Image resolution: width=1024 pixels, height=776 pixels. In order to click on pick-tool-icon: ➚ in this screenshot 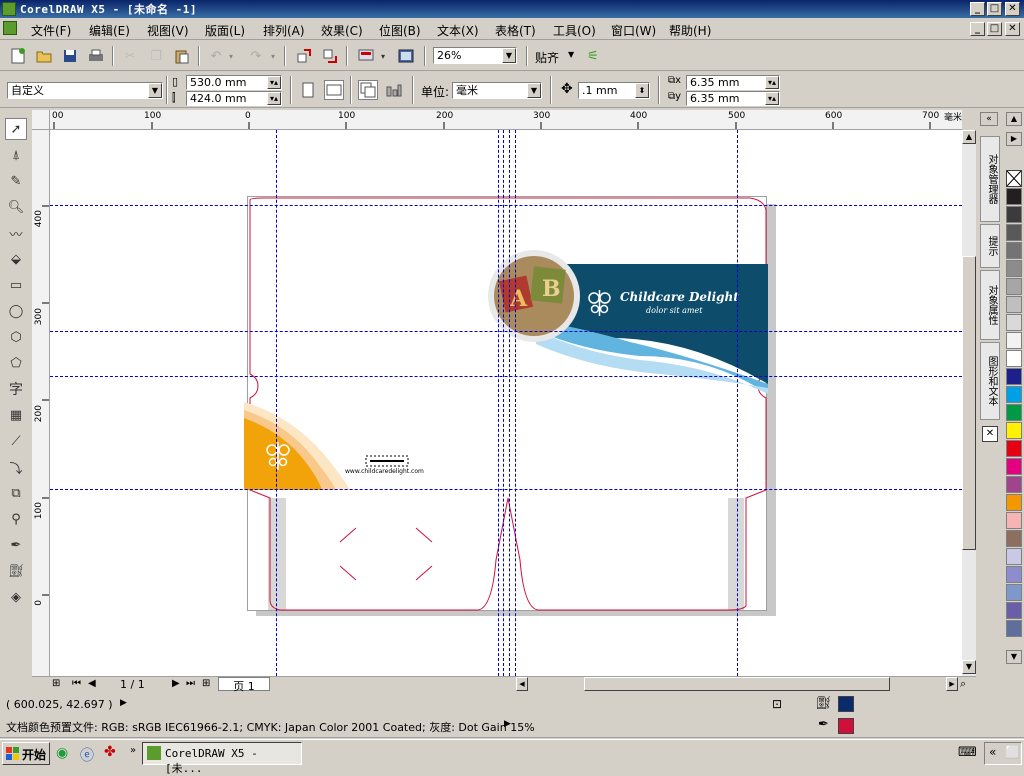, I will do `click(16, 129)`.